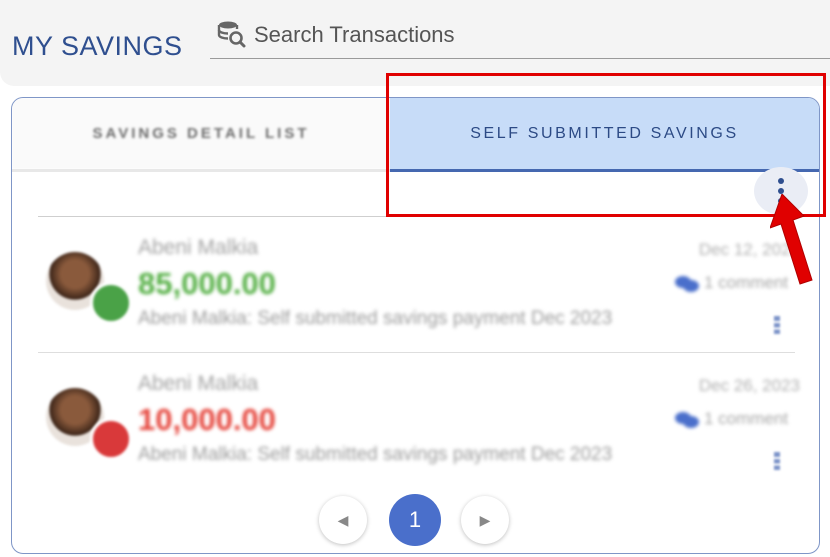 The height and width of the screenshot is (557, 830). I want to click on search-input, so click(534, 35).